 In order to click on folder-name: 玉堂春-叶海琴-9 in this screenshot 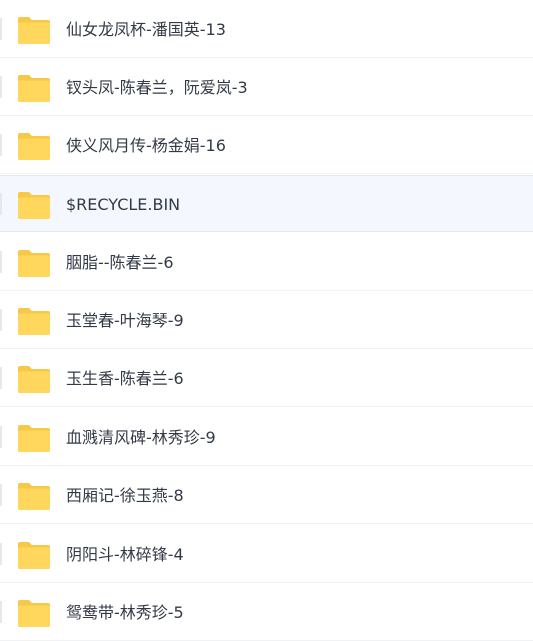, I will do `click(125, 321)`.